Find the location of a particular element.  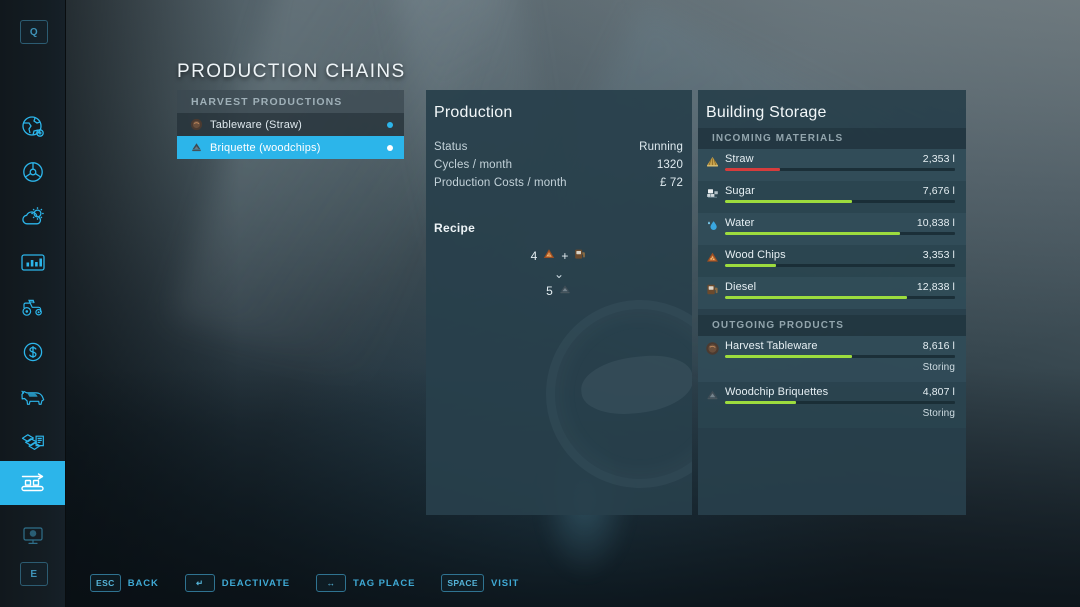

storage-row-top: Harvest Tableware 8,616 l is located at coordinates (840, 346).